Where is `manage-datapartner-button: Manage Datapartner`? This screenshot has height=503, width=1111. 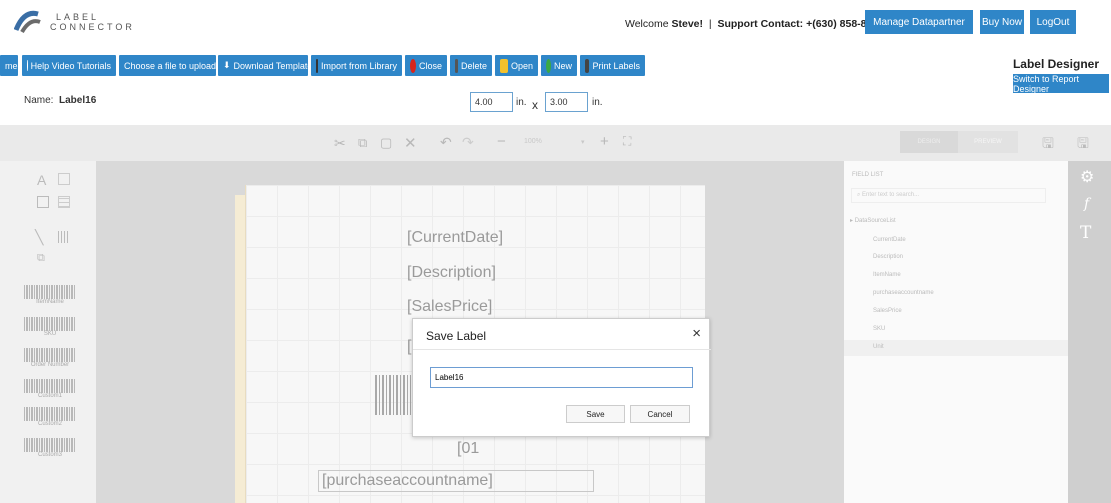 manage-datapartner-button: Manage Datapartner is located at coordinates (919, 22).